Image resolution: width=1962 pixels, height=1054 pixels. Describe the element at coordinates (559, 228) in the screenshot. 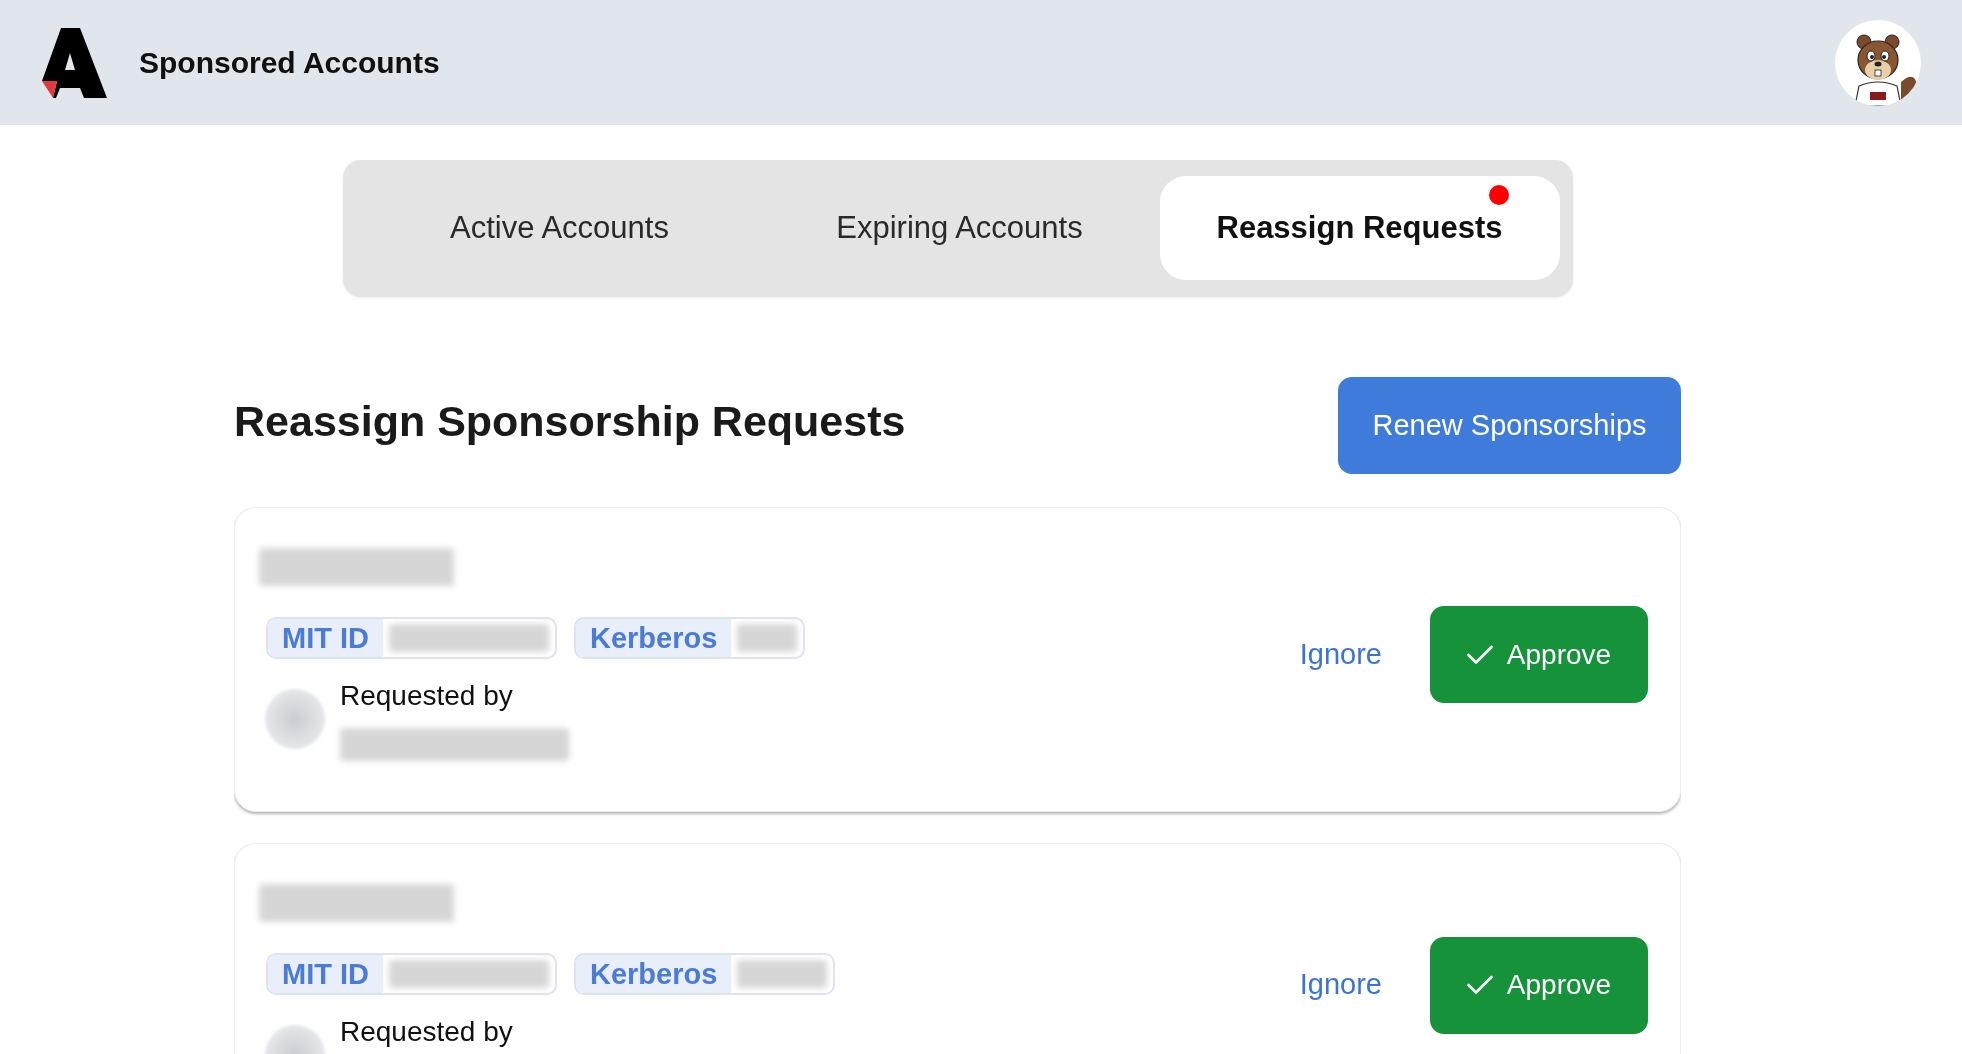

I see `tab: Active Accounts` at that location.